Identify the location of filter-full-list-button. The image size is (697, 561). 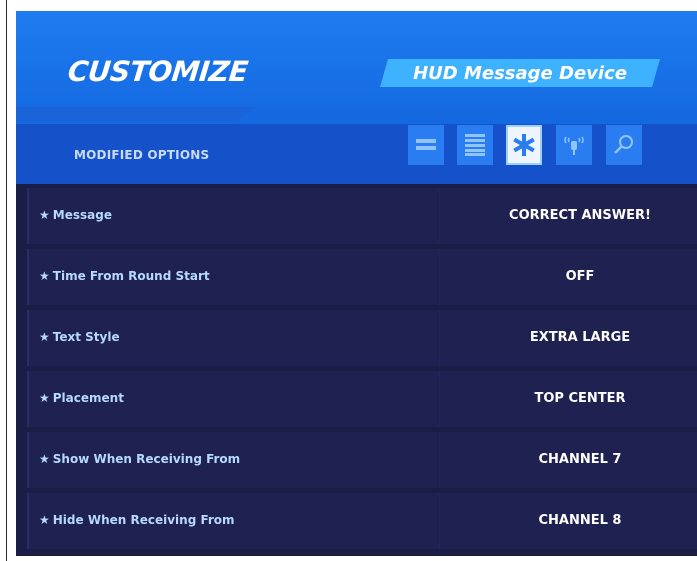
(475, 145).